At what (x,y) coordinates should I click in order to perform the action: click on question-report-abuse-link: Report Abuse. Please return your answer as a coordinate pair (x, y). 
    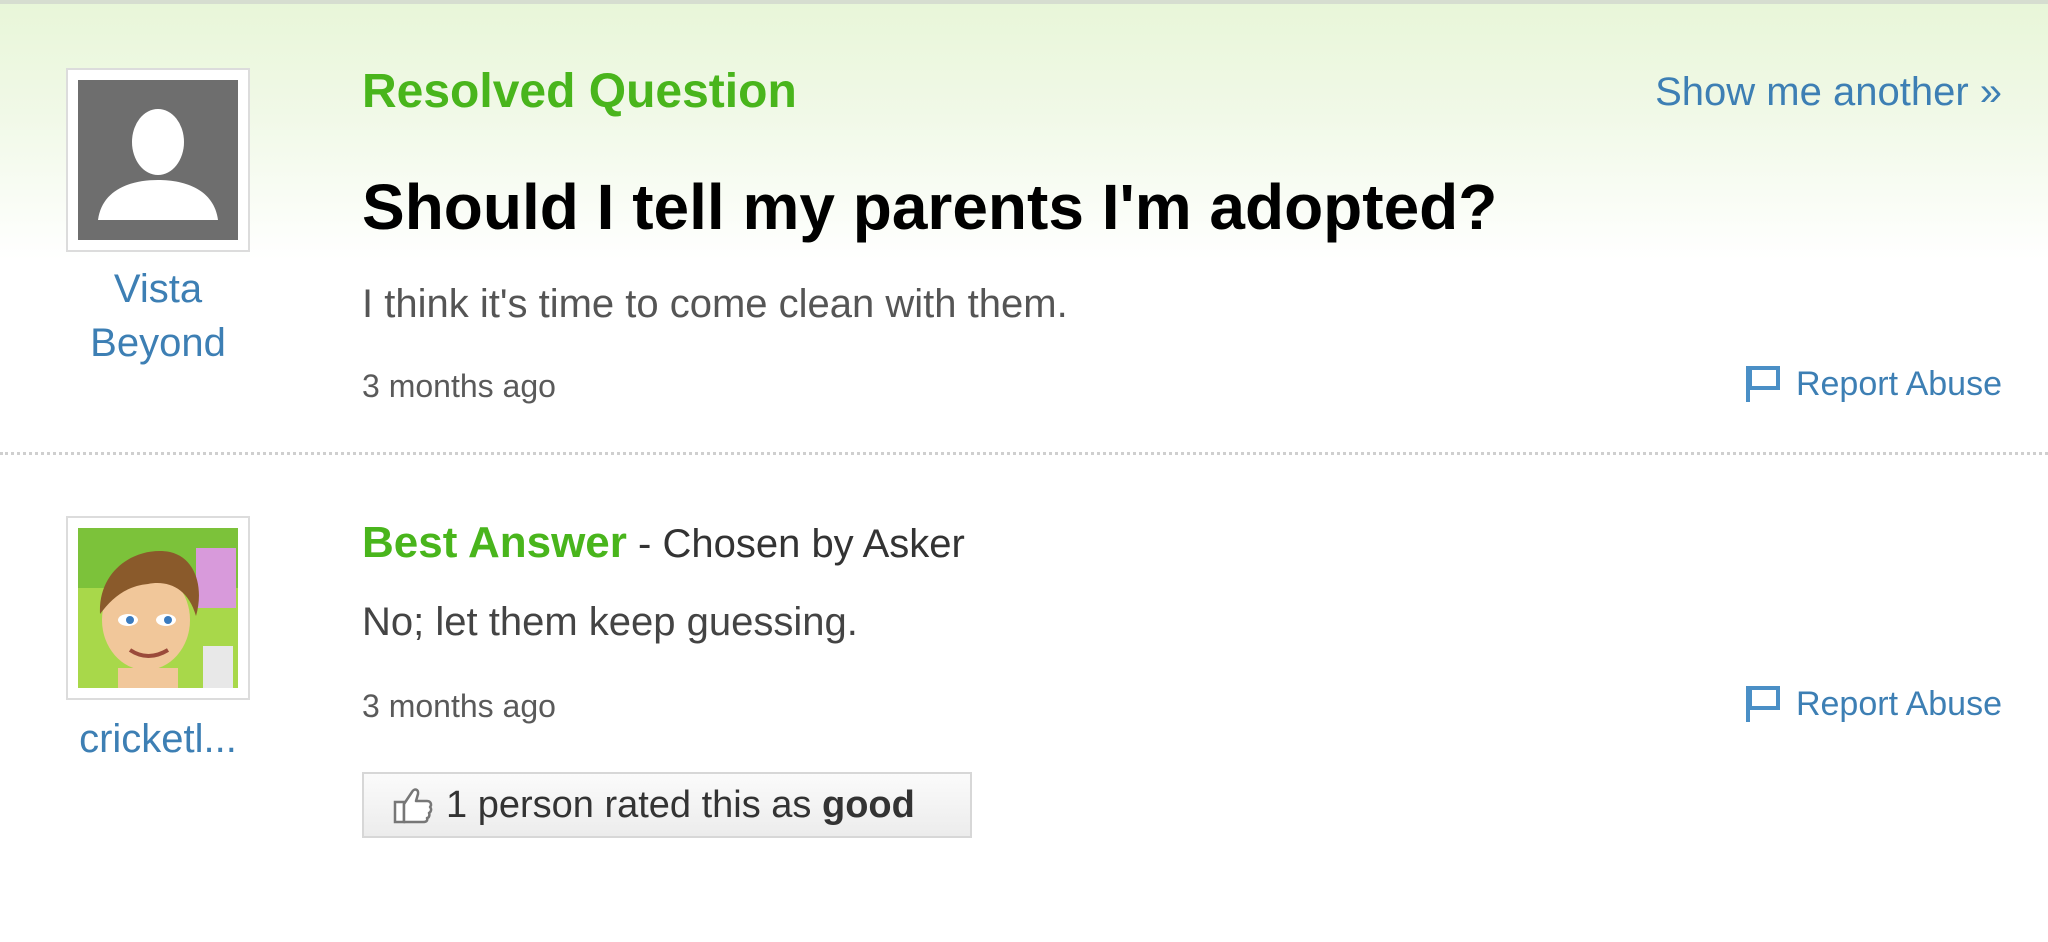
    Looking at the image, I should click on (1873, 384).